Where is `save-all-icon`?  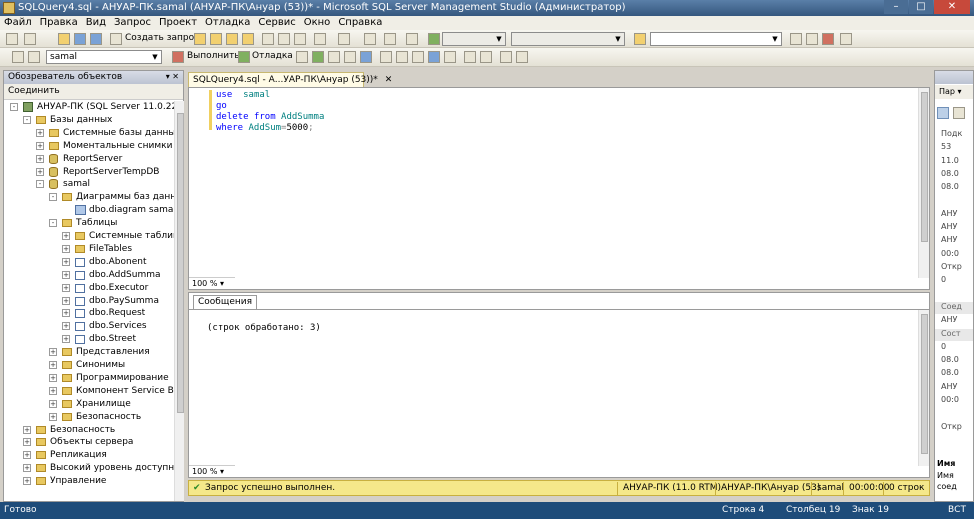 save-all-icon is located at coordinates (96, 39).